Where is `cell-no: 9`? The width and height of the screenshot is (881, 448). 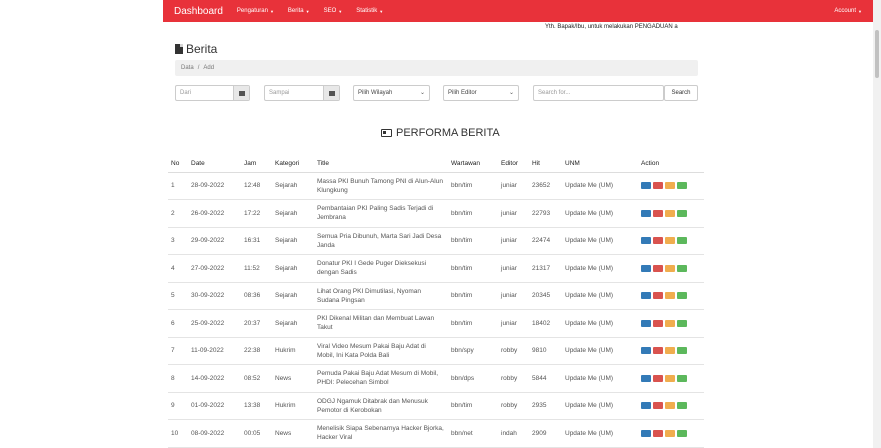
cell-no: 9 is located at coordinates (178, 406).